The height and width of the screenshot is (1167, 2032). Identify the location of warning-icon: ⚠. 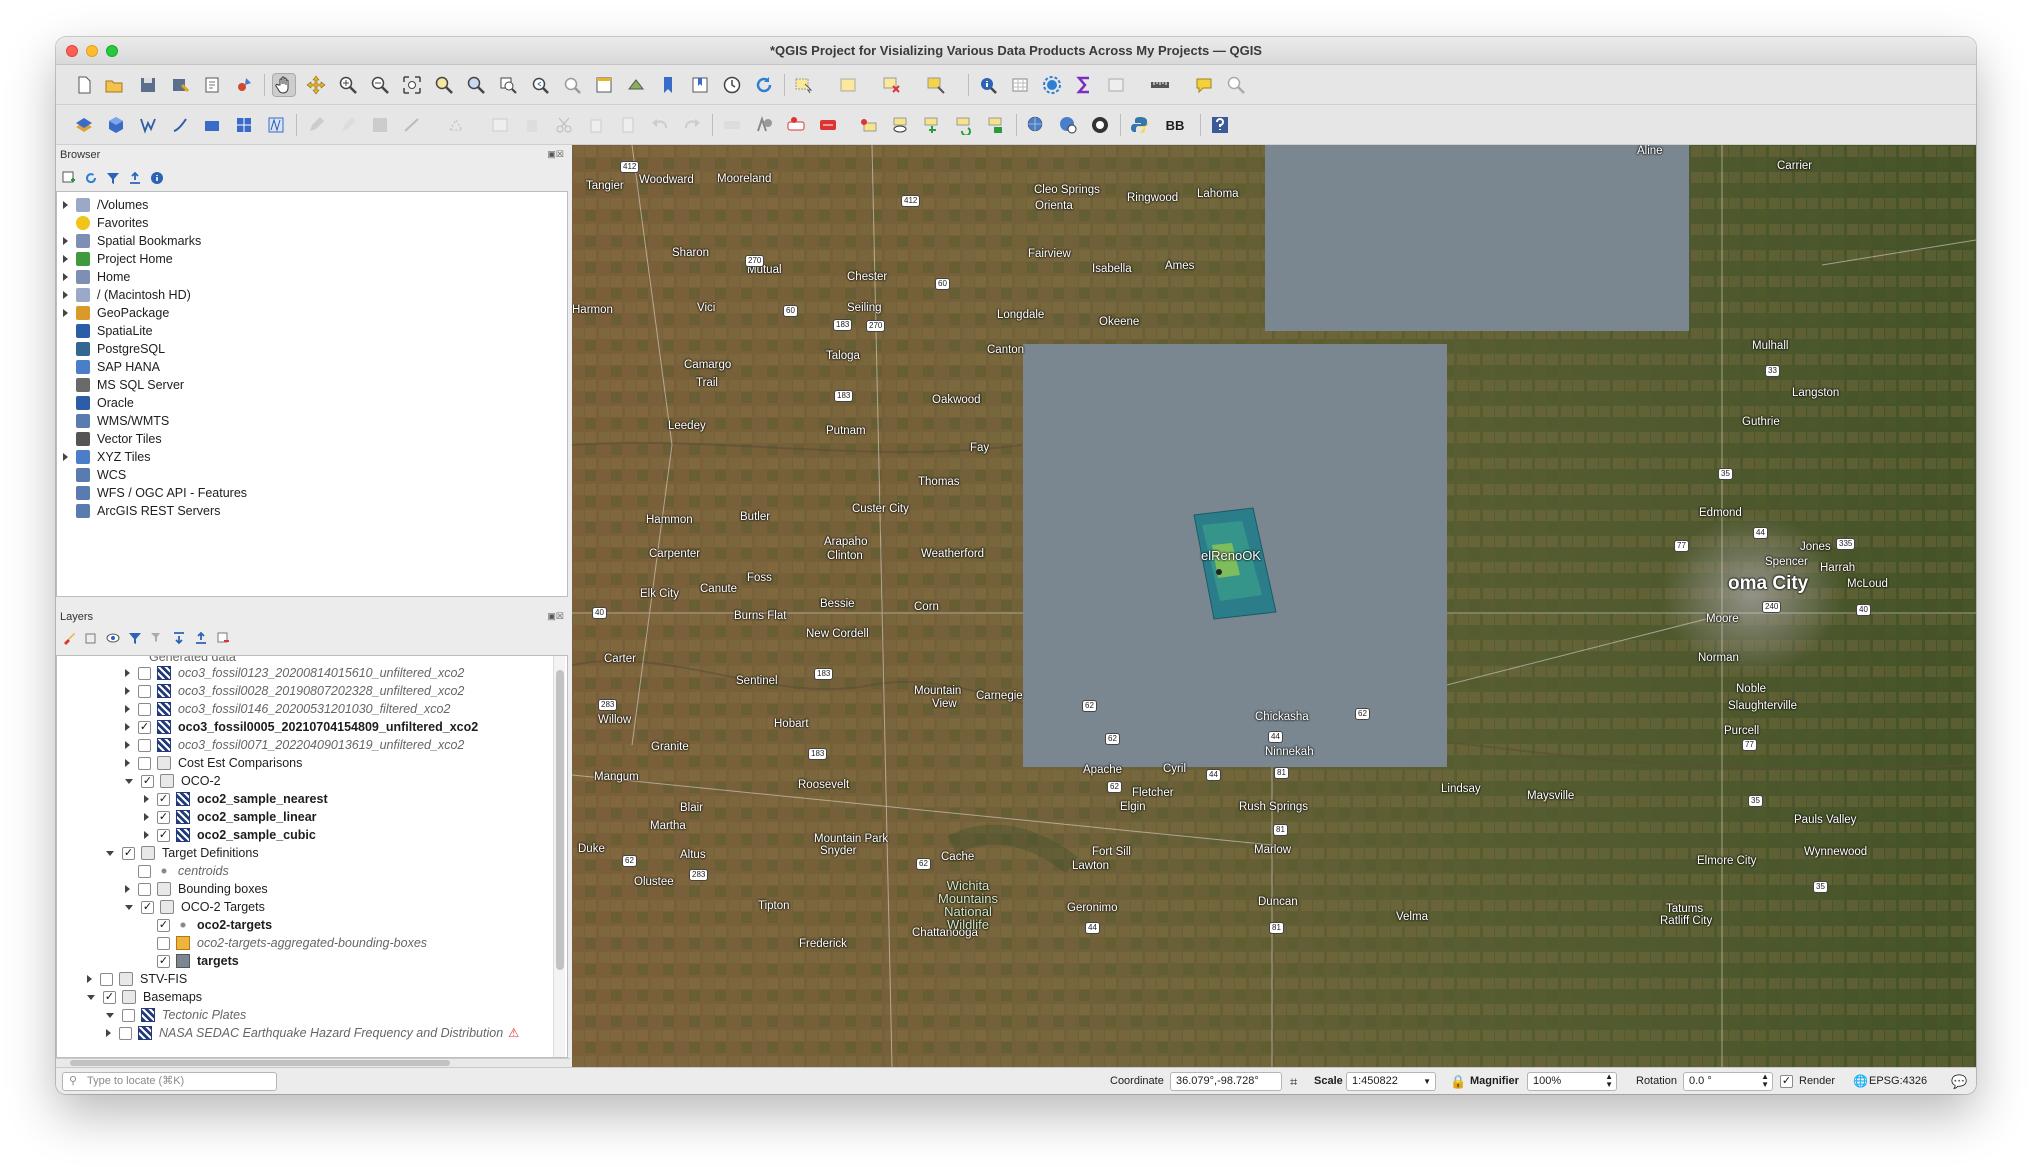
(513, 1033).